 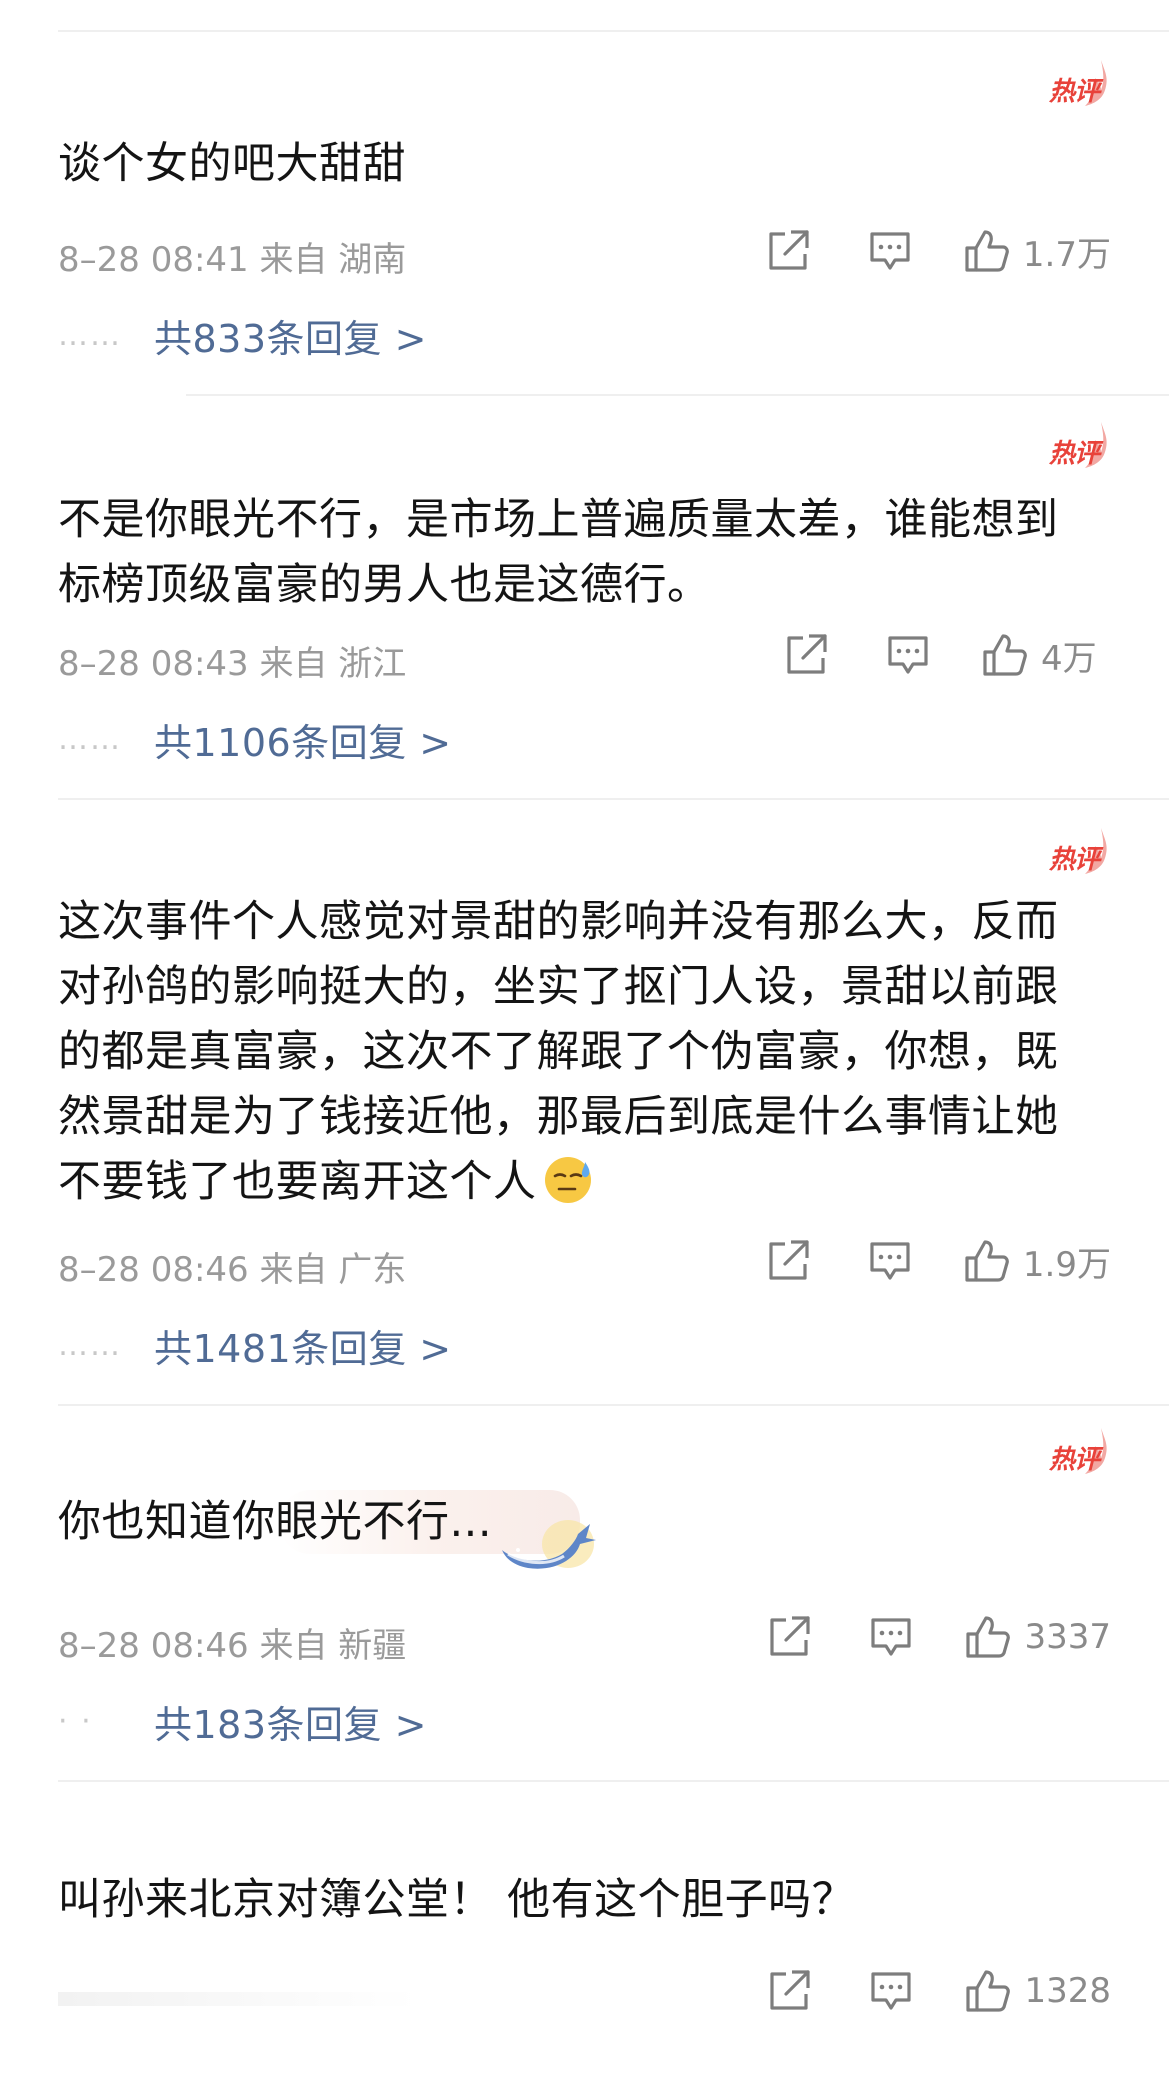 I want to click on comment-time-location: 8–28 08:46 来自 新疆, so click(x=232, y=1646).